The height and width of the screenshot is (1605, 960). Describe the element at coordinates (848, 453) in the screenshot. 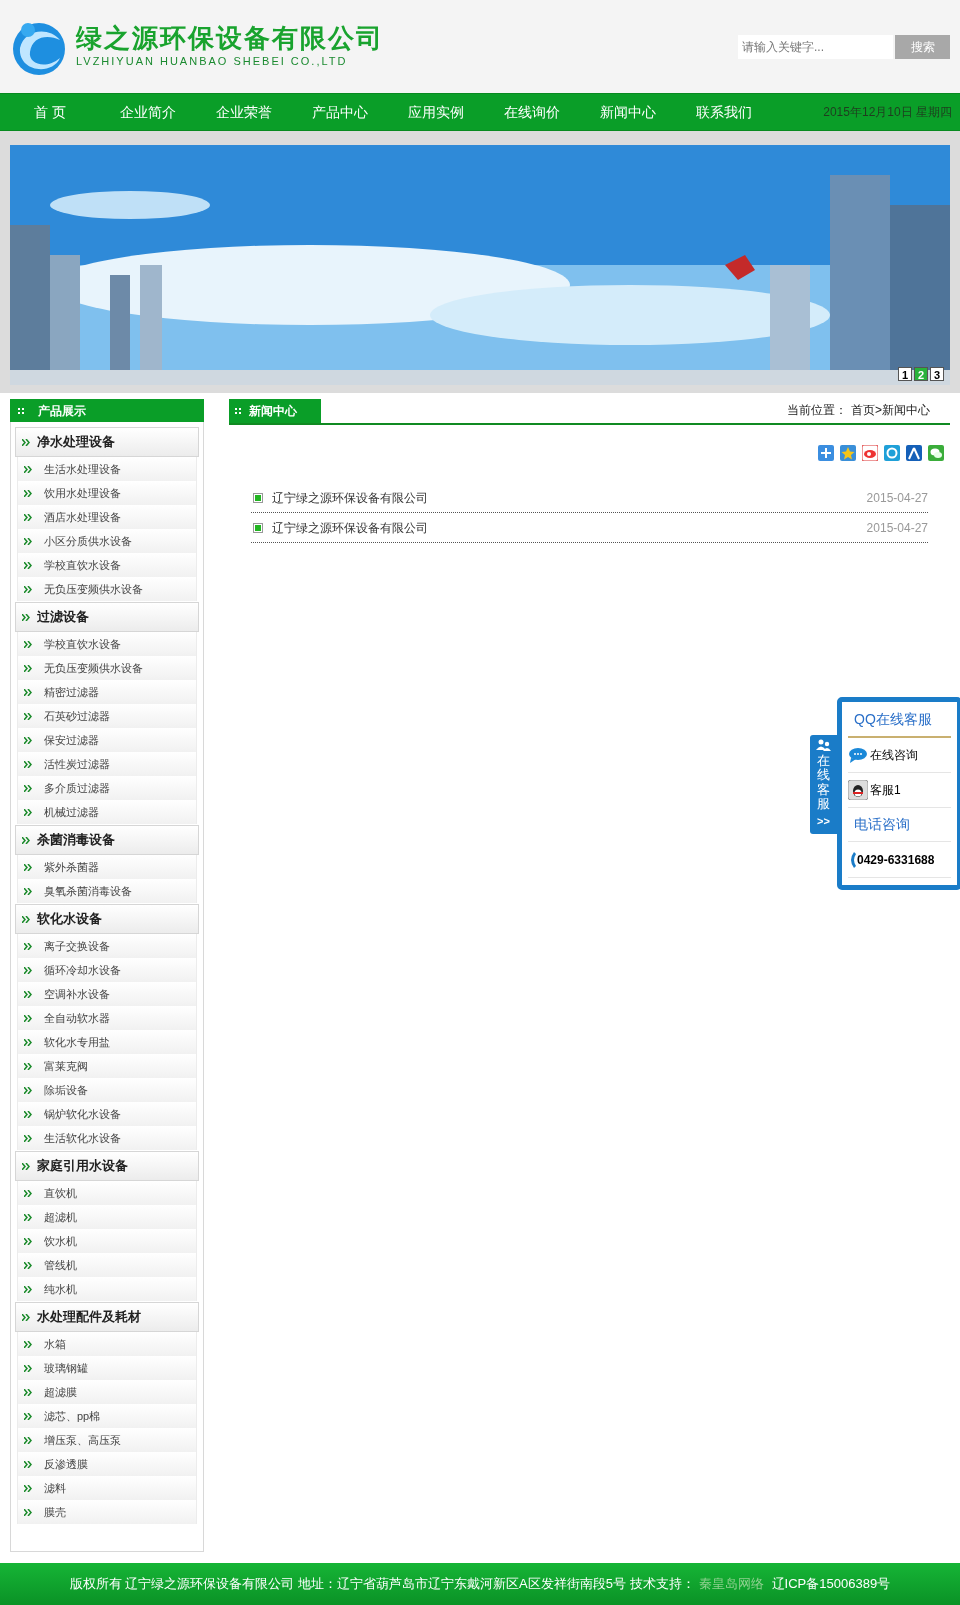

I see `star-icon` at that location.